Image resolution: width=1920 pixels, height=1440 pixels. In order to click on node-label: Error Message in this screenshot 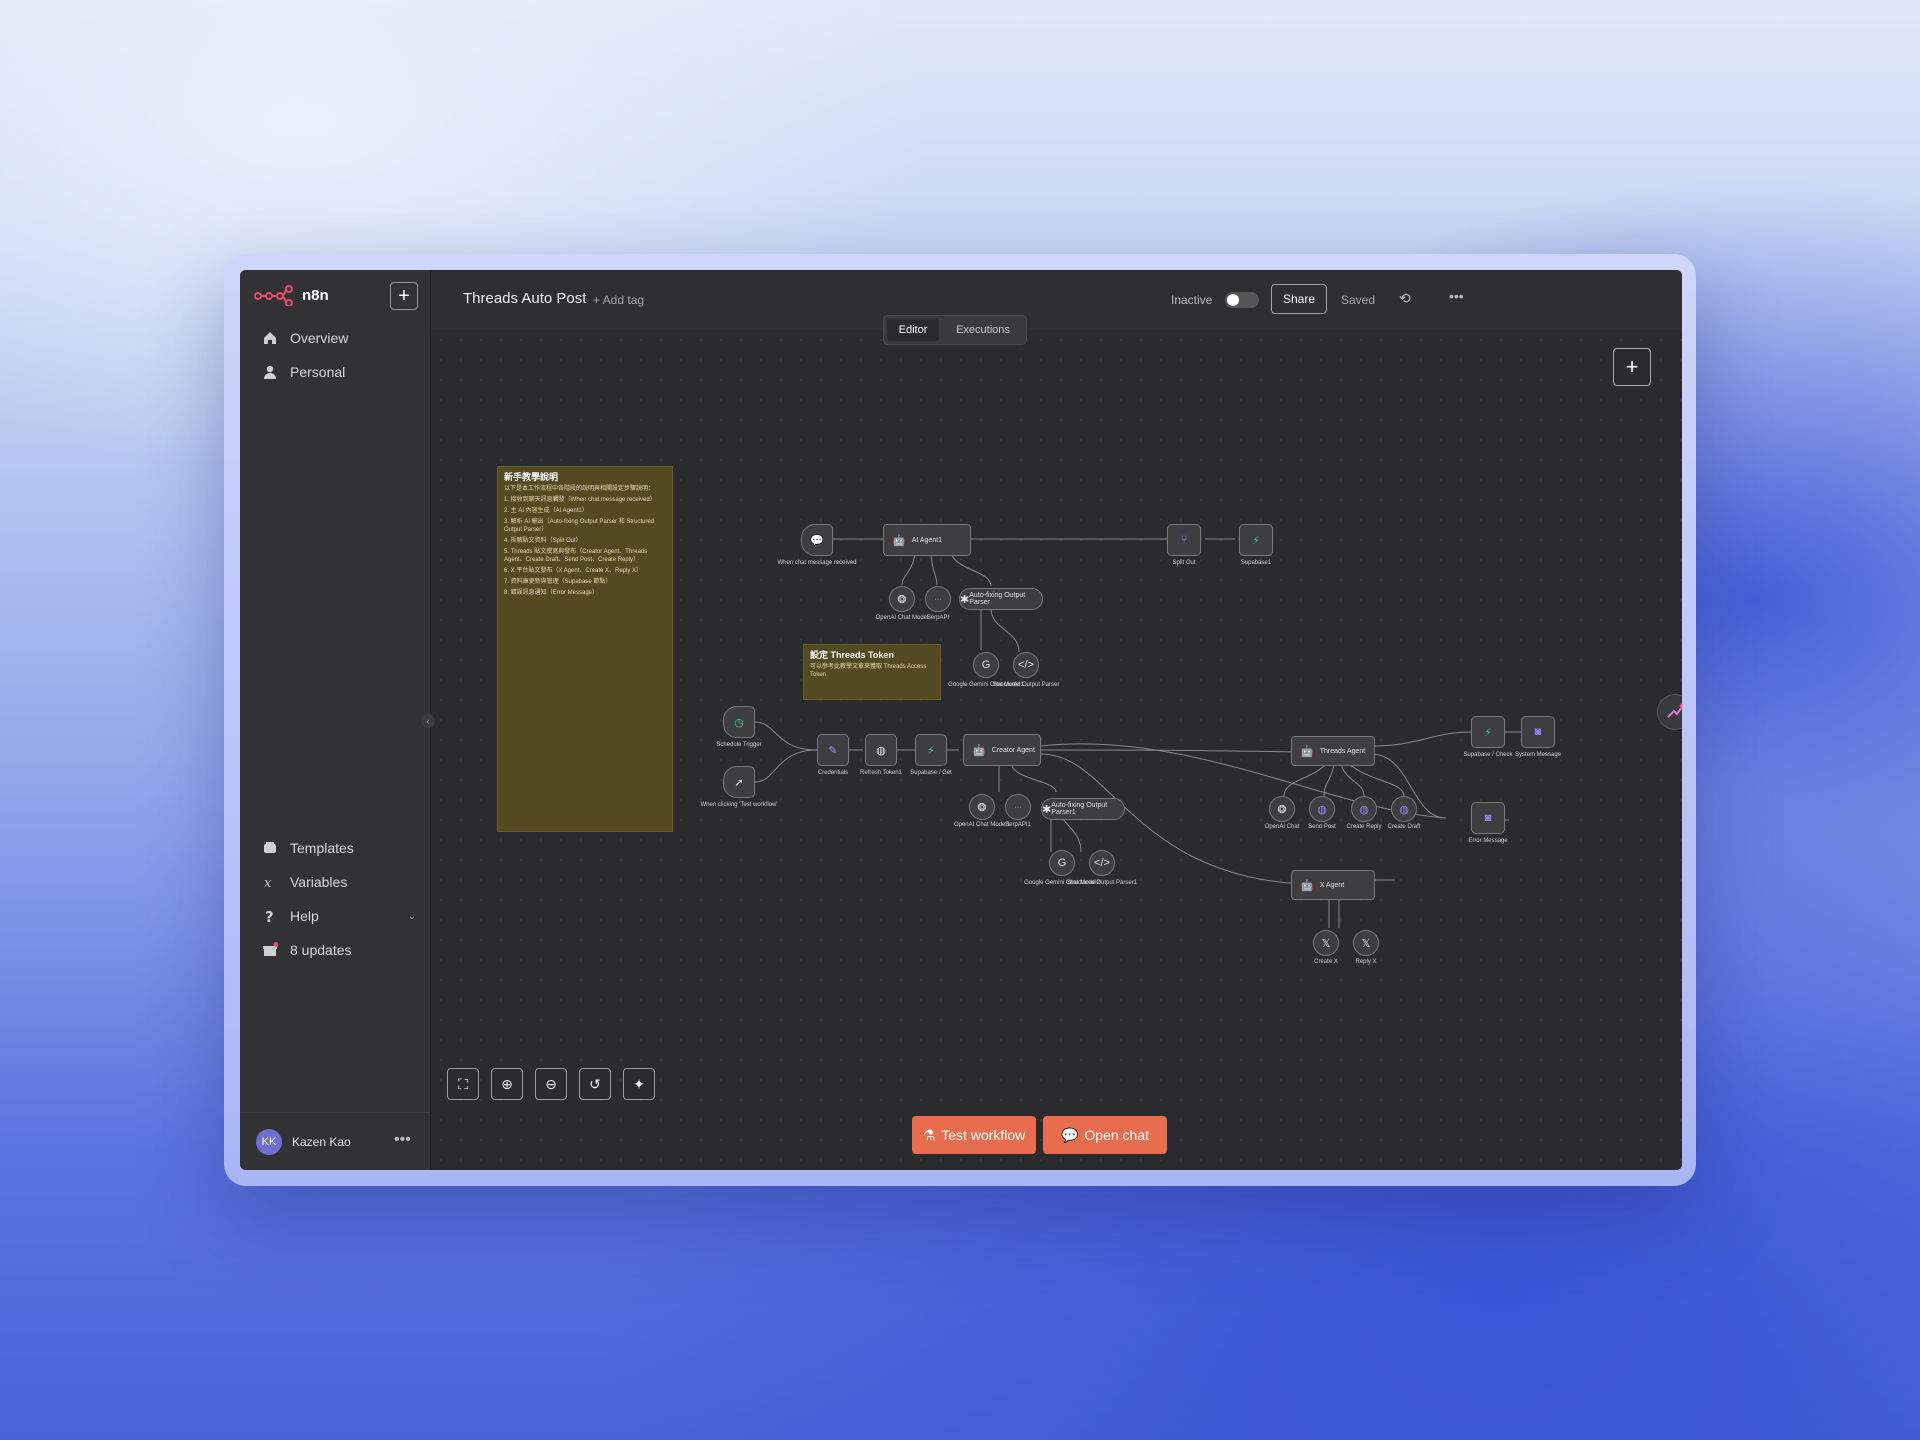, I will do `click(1488, 841)`.